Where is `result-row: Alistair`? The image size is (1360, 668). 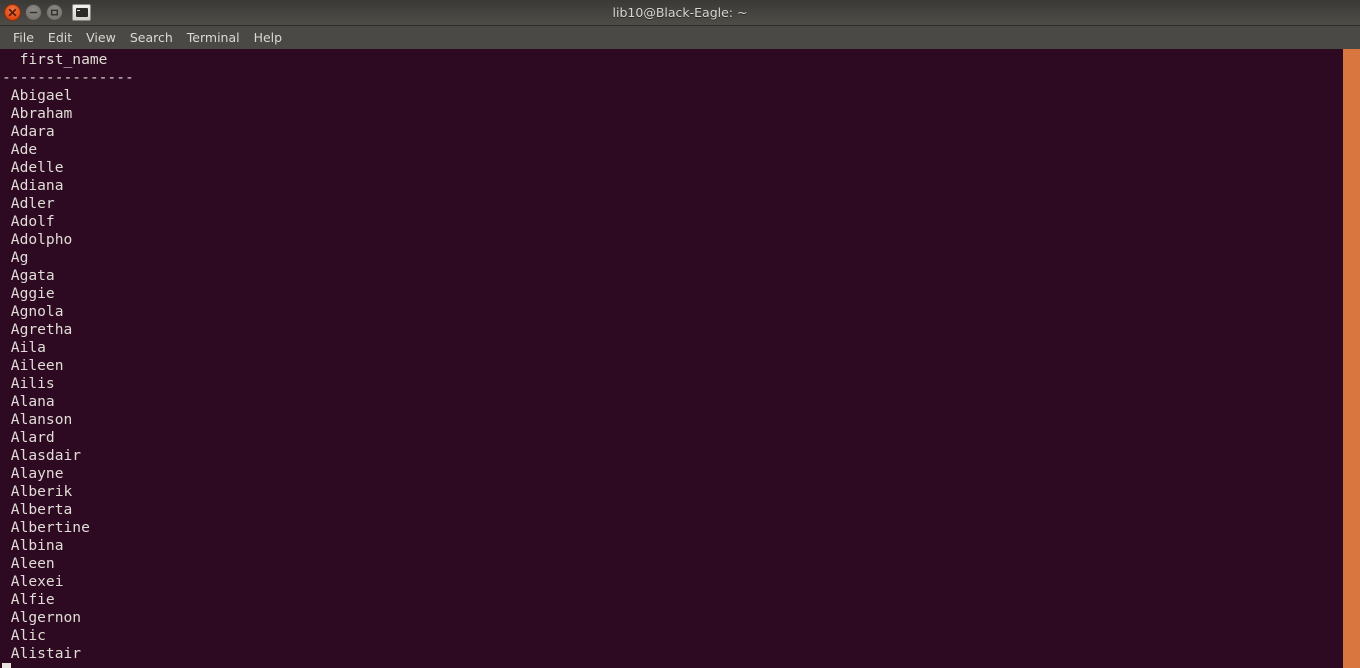
result-row: Alistair is located at coordinates (42, 653).